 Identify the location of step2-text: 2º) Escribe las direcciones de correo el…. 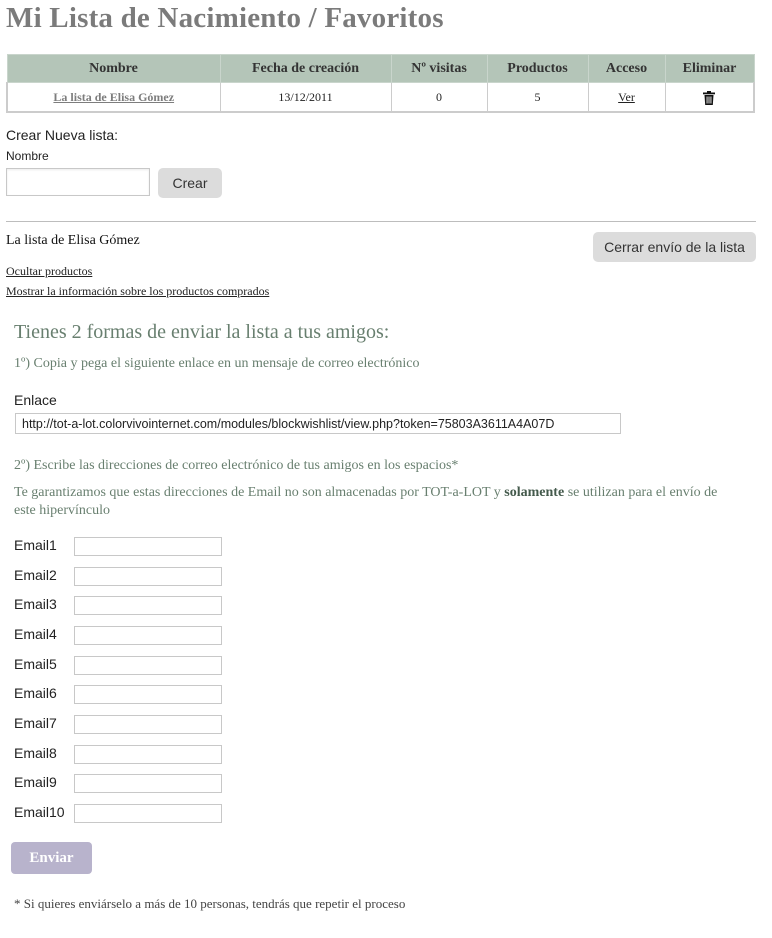
(236, 465).